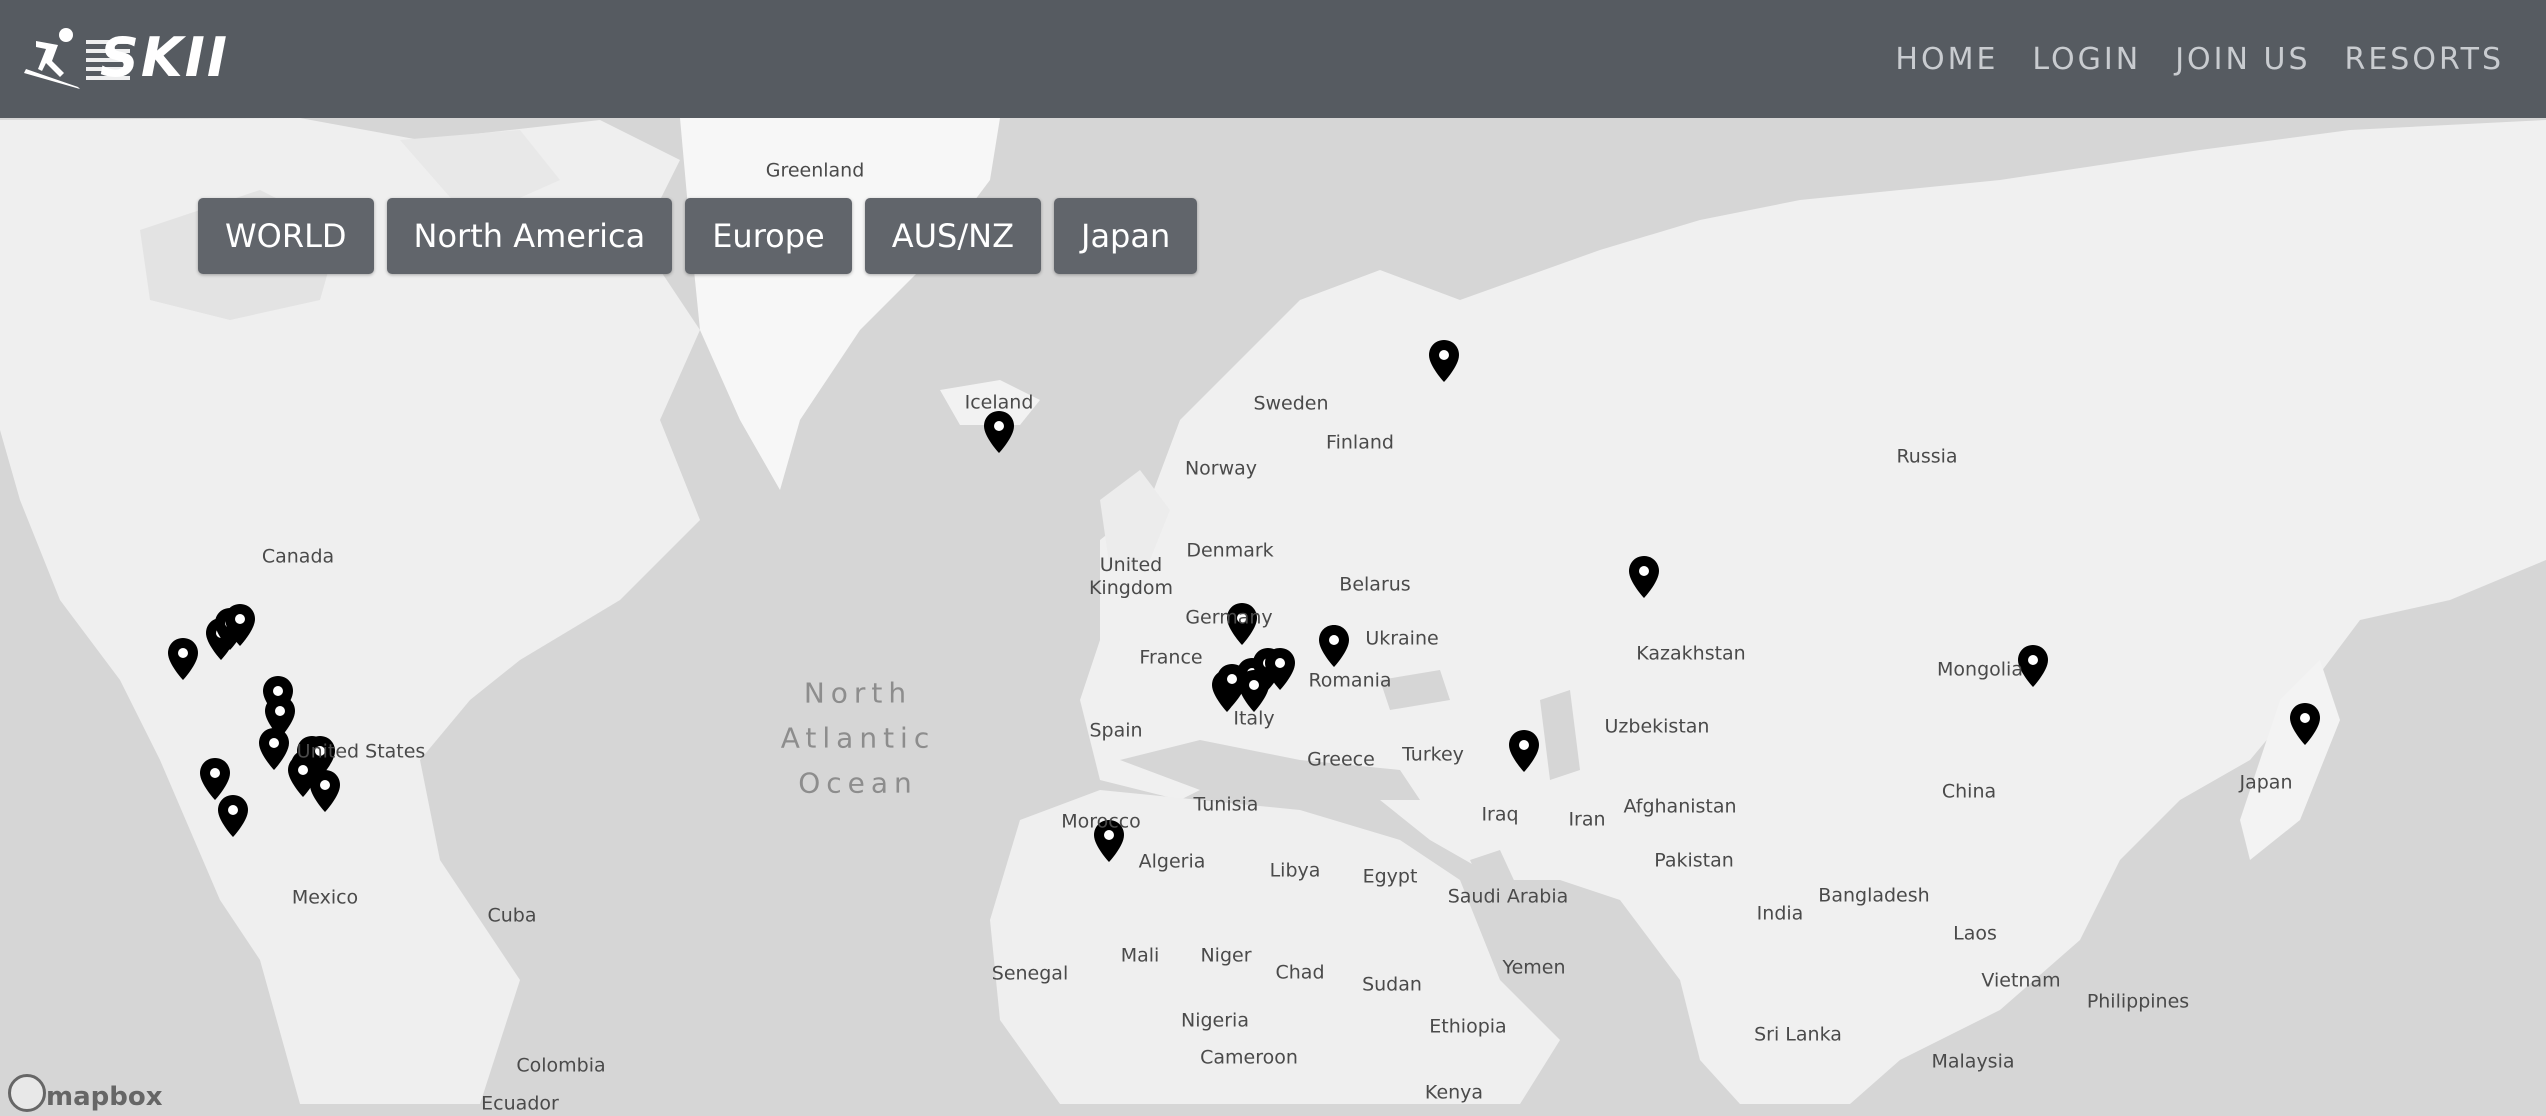 This screenshot has width=2546, height=1116. What do you see at coordinates (1454, 1092) in the screenshot?
I see `map-label: Kenya` at bounding box center [1454, 1092].